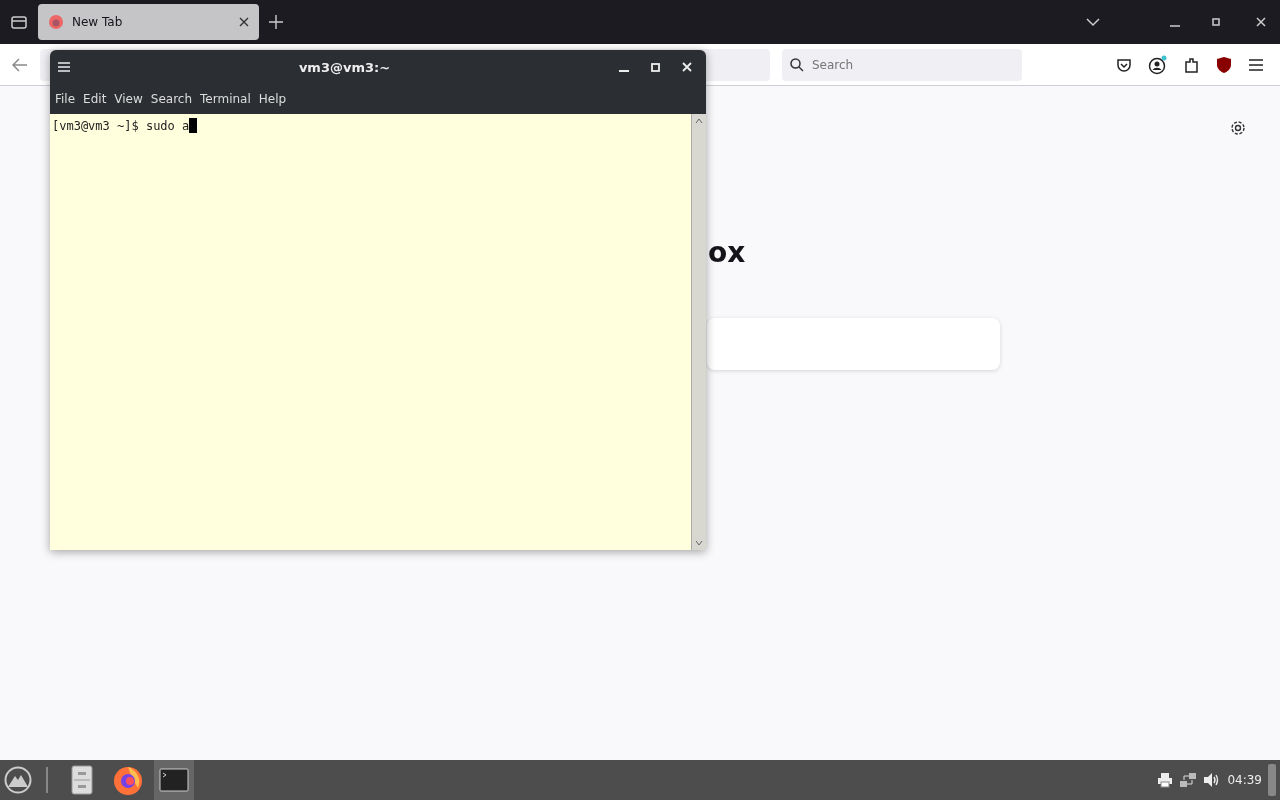 This screenshot has height=800, width=1280. I want to click on new-tab-icon, so click(276, 22).